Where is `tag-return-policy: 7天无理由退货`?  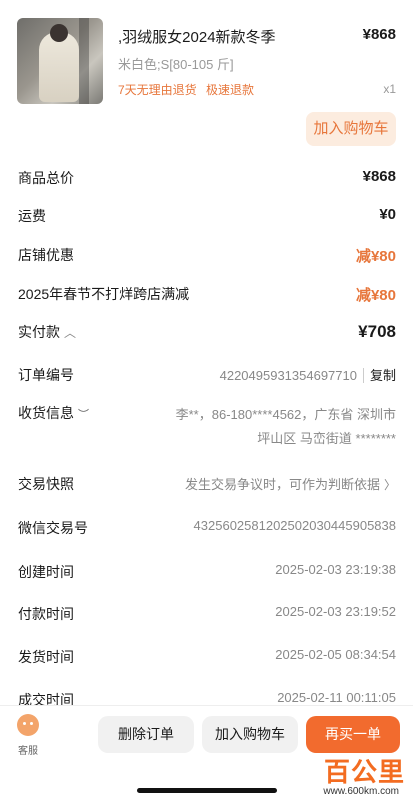 tag-return-policy: 7天无理由退货 is located at coordinates (157, 90).